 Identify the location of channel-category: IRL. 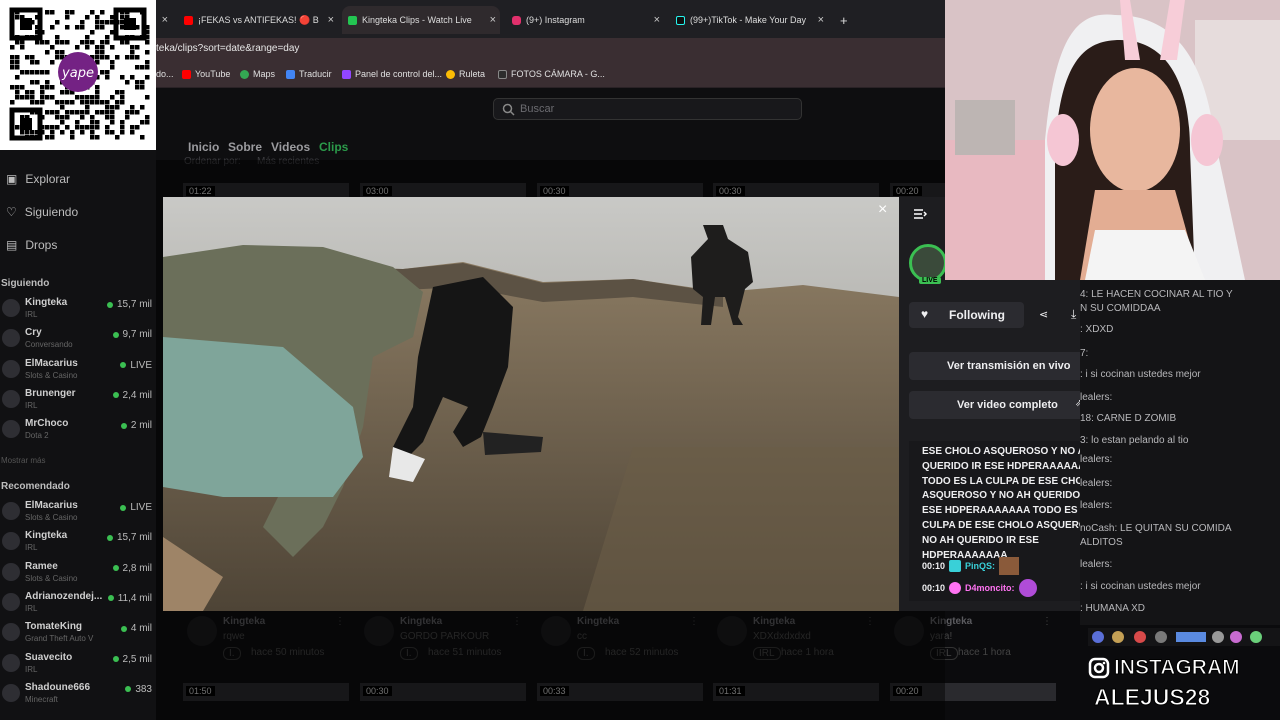
(31, 669).